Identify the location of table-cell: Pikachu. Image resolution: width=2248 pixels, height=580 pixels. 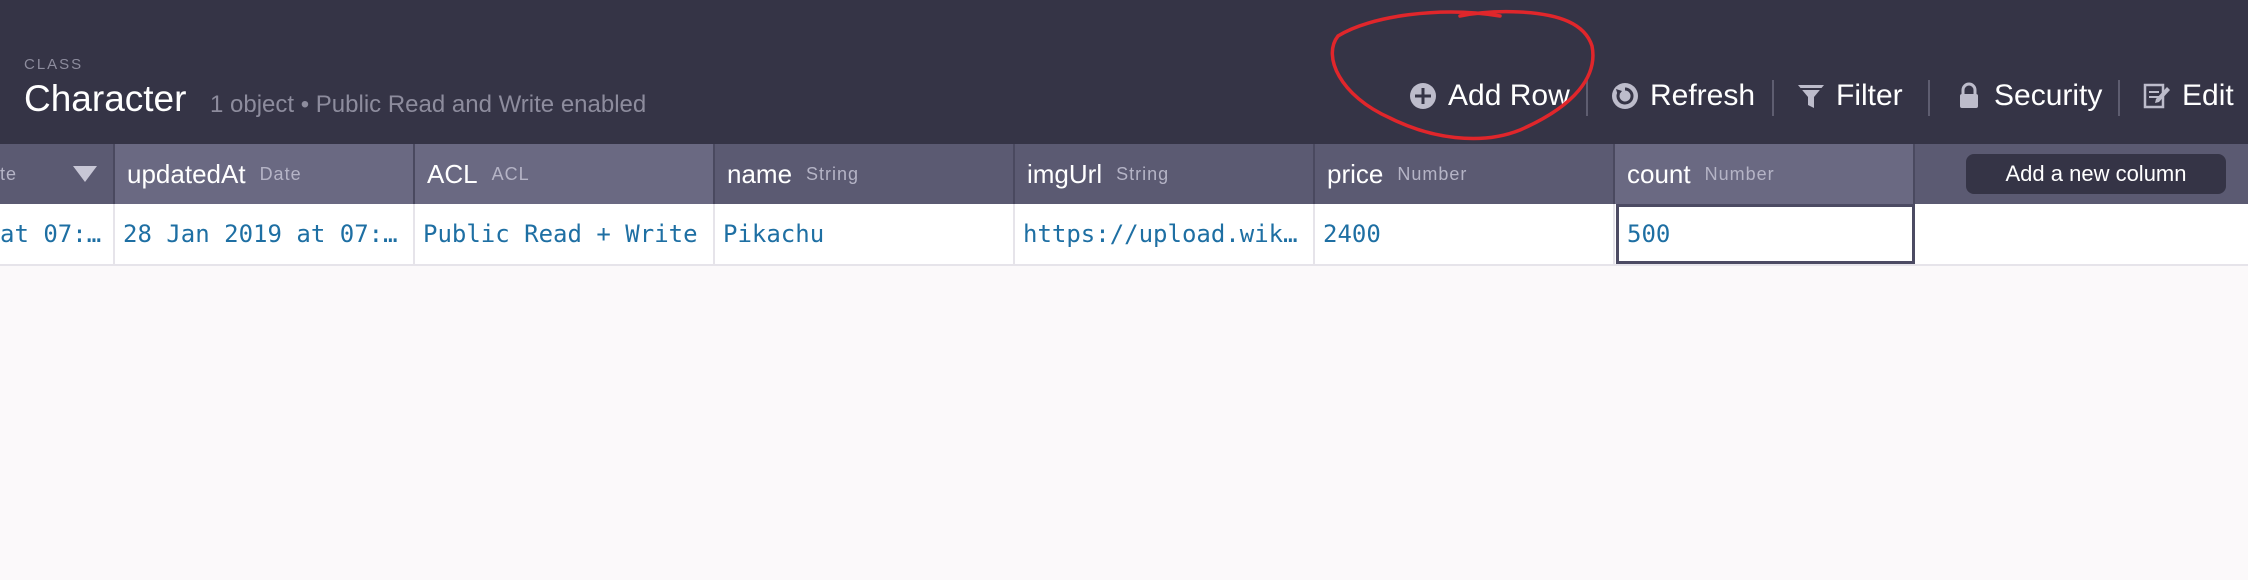
(865, 234).